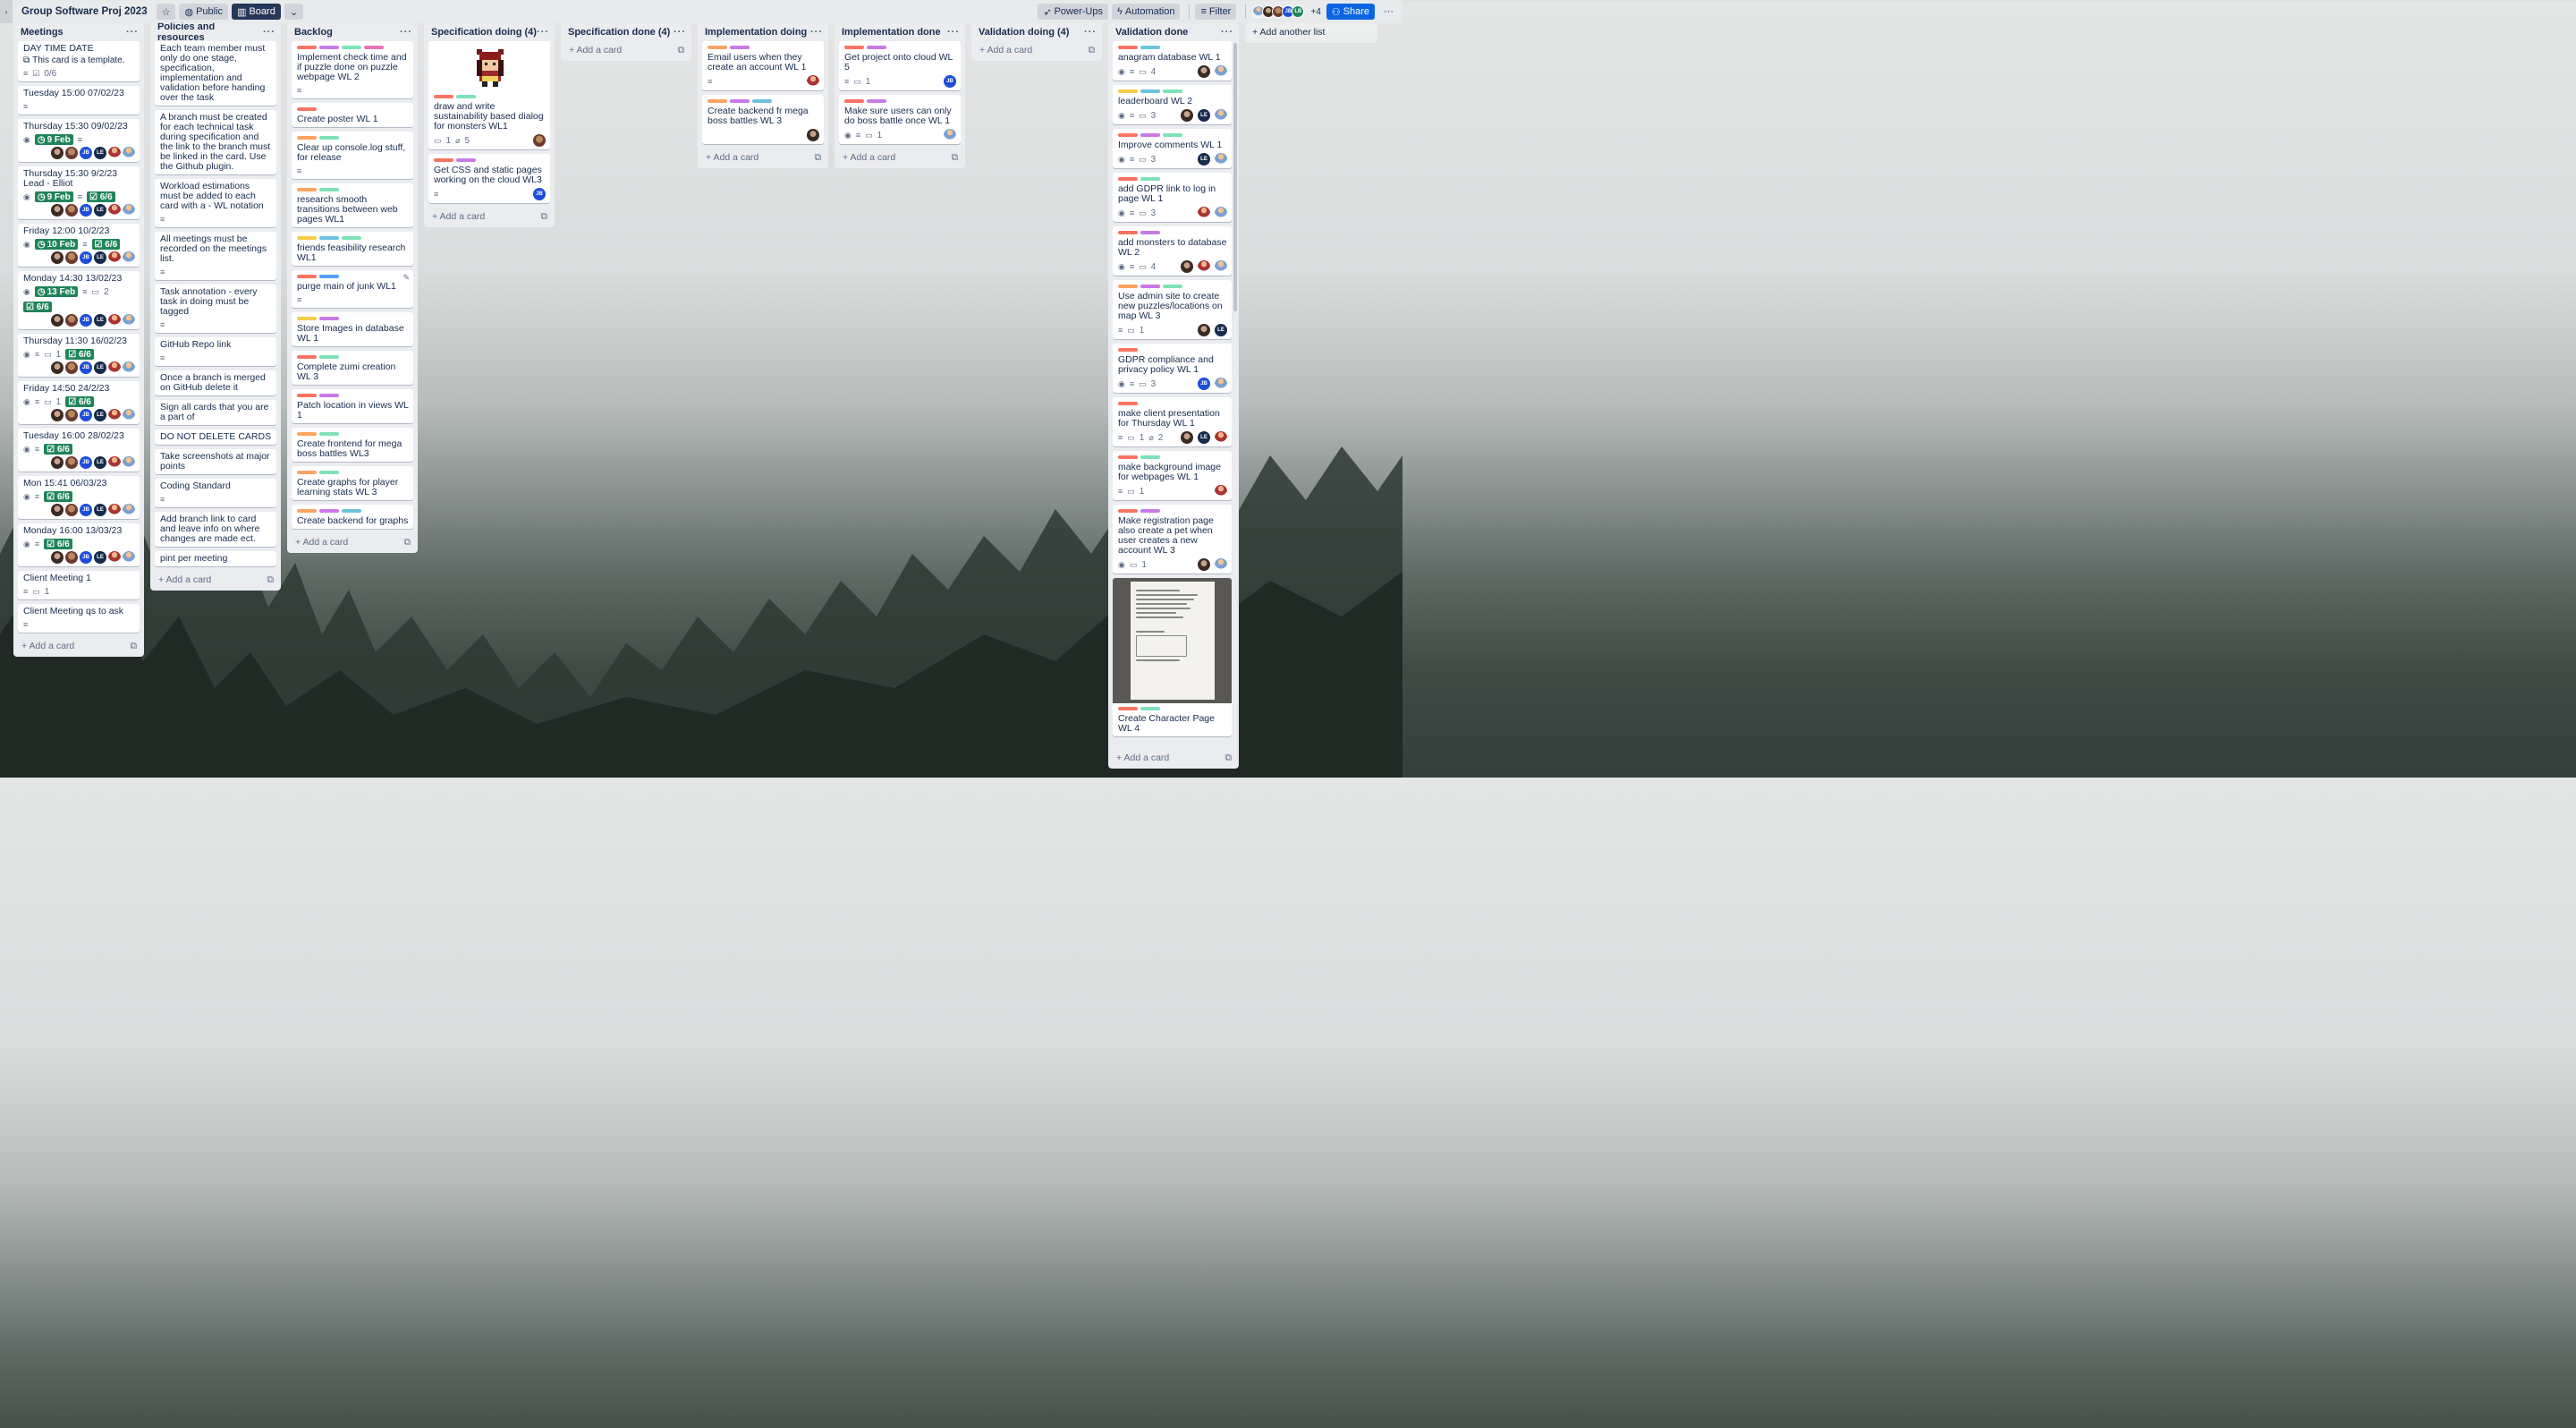 Image resolution: width=2576 pixels, height=1428 pixels. What do you see at coordinates (166, 12) in the screenshot?
I see `star-button: ☆` at bounding box center [166, 12].